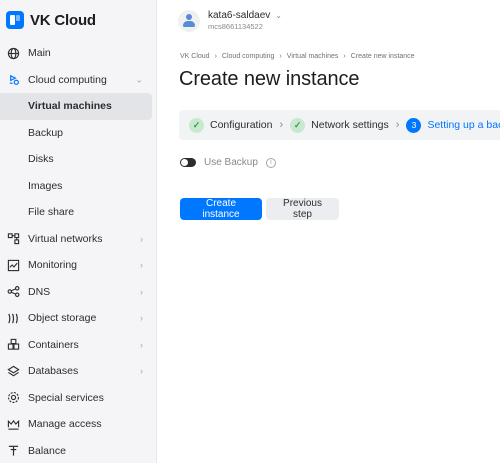 This screenshot has height=463, width=500. I want to click on step-configuration: ✓ Configuration, so click(231, 125).